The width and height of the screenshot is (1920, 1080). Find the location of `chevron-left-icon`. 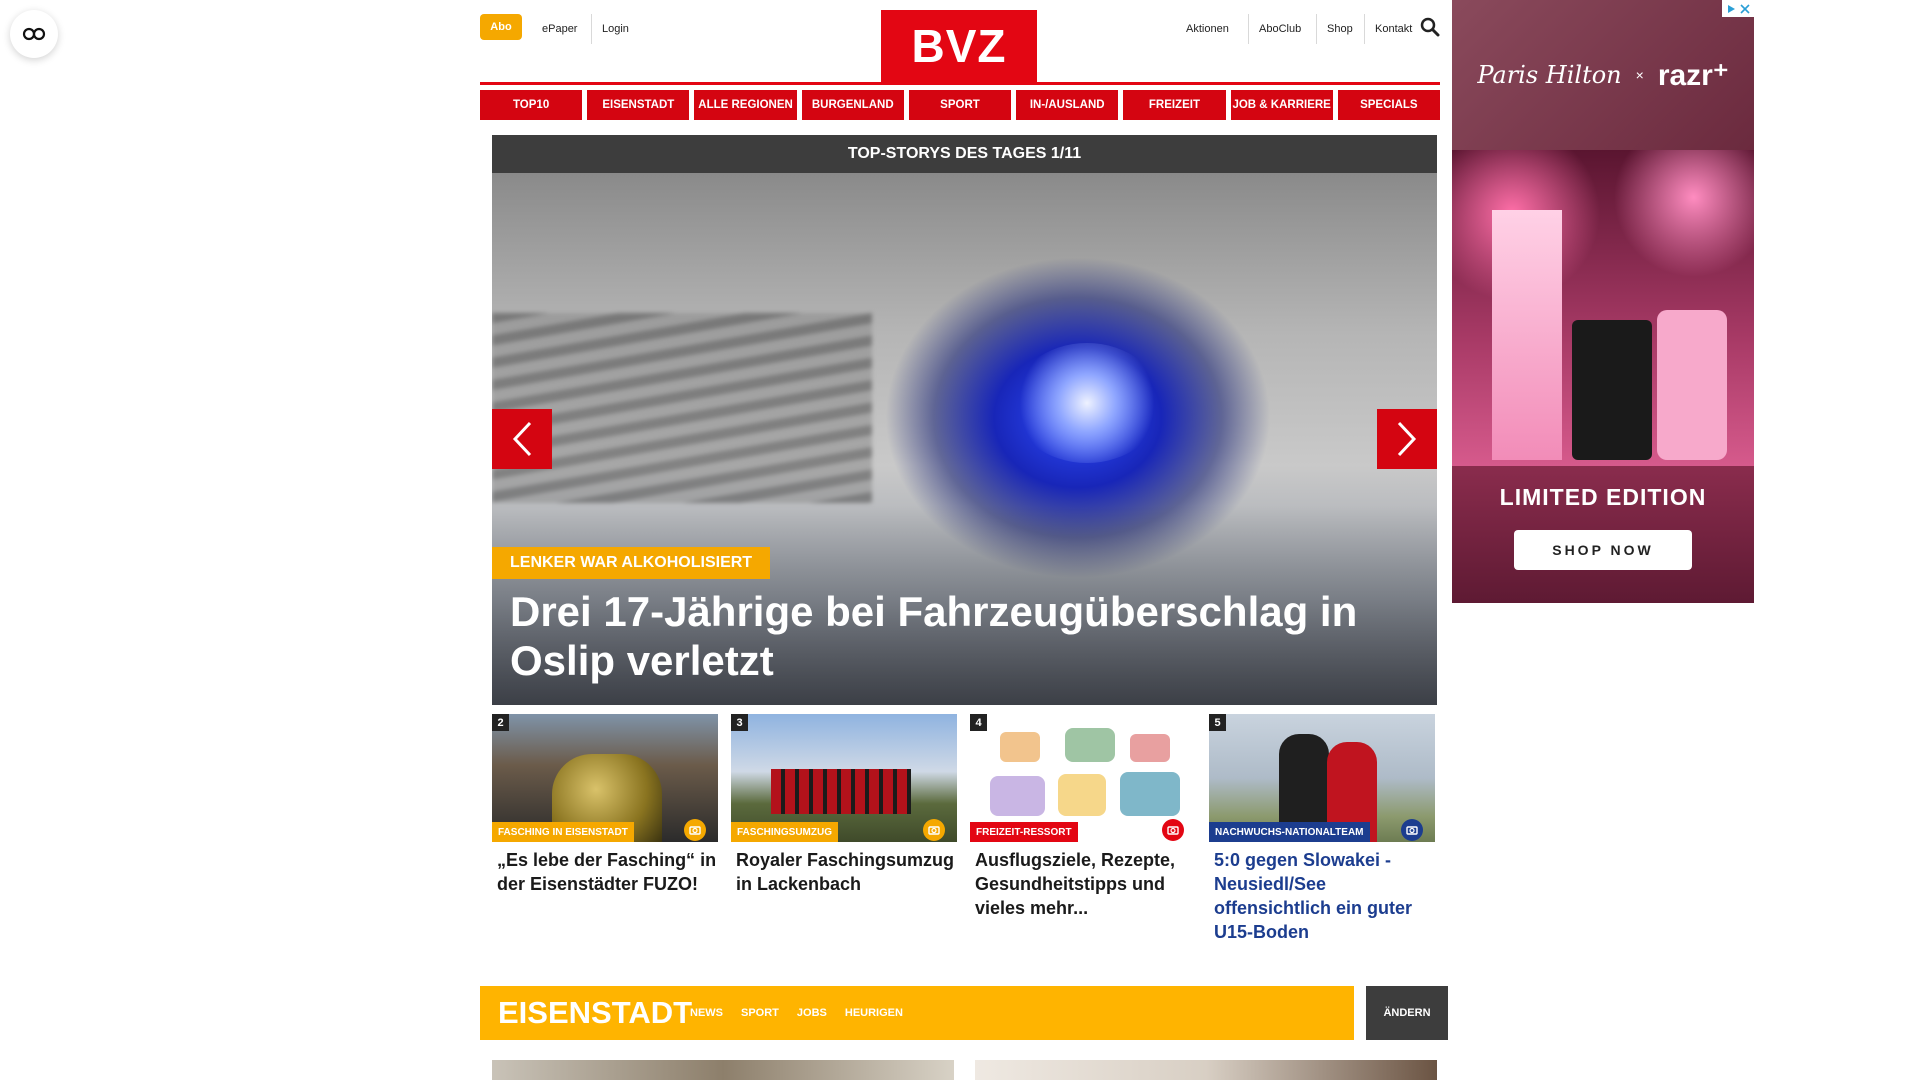

chevron-left-icon is located at coordinates (522, 439).